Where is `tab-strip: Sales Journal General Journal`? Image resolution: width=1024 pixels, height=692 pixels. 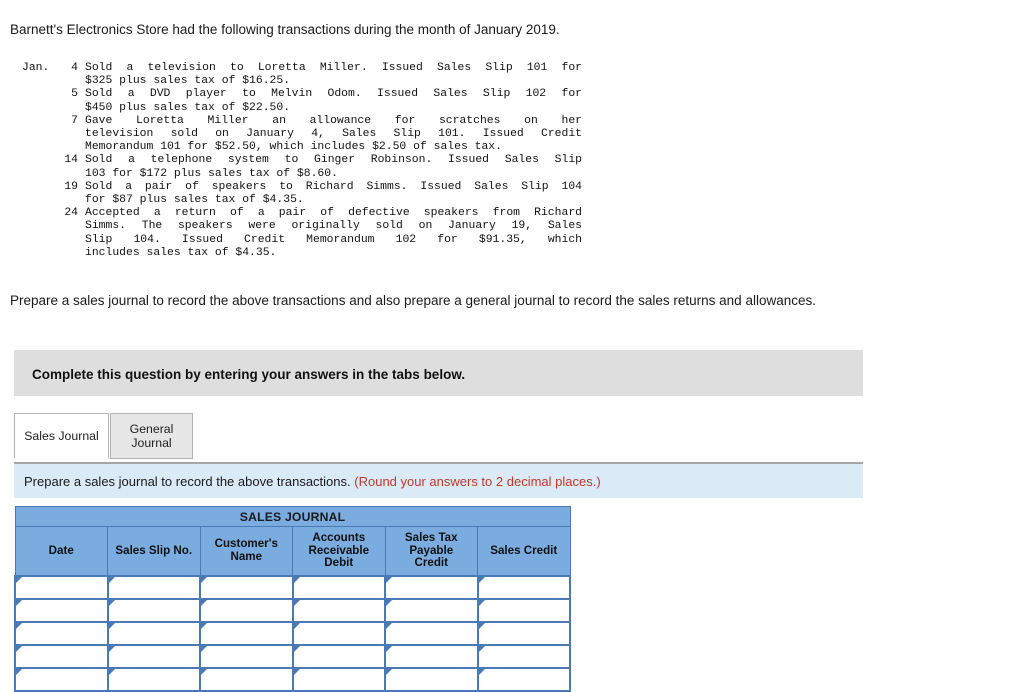
tab-strip: Sales Journal General Journal is located at coordinates (438, 436).